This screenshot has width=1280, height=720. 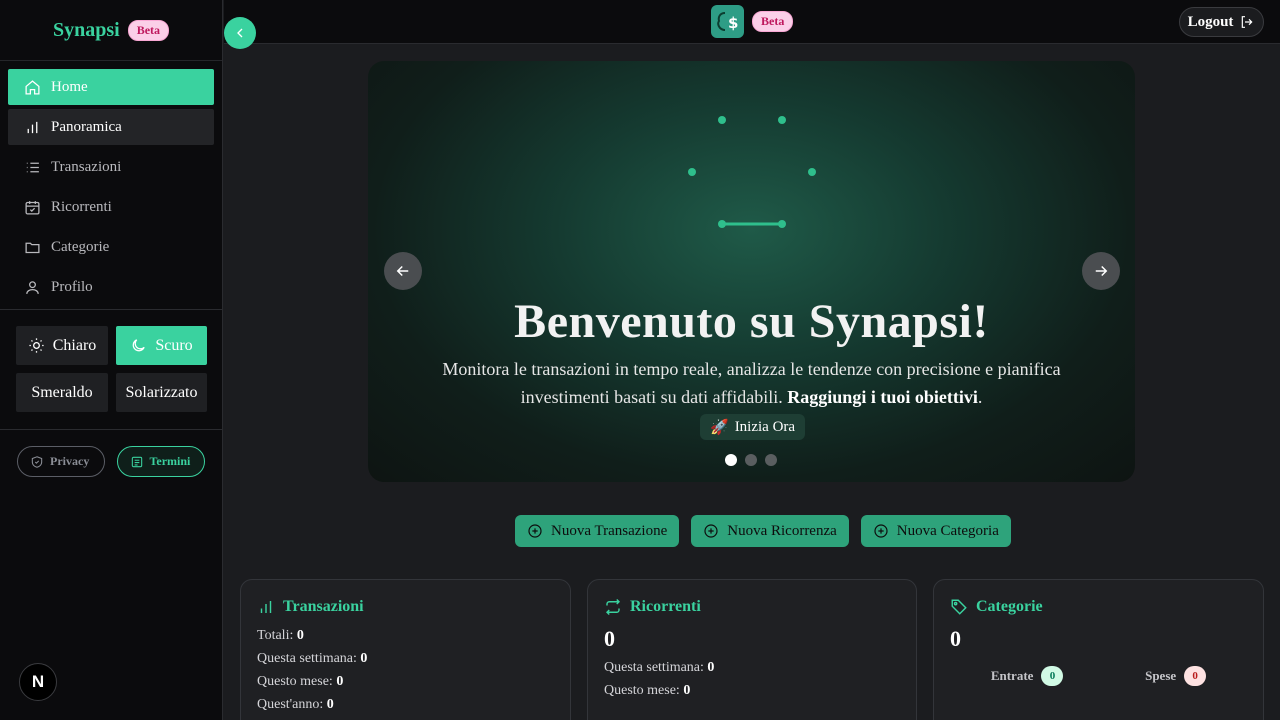 What do you see at coordinates (947, 530) in the screenshot?
I see `action-label: Nuova Categoria` at bounding box center [947, 530].